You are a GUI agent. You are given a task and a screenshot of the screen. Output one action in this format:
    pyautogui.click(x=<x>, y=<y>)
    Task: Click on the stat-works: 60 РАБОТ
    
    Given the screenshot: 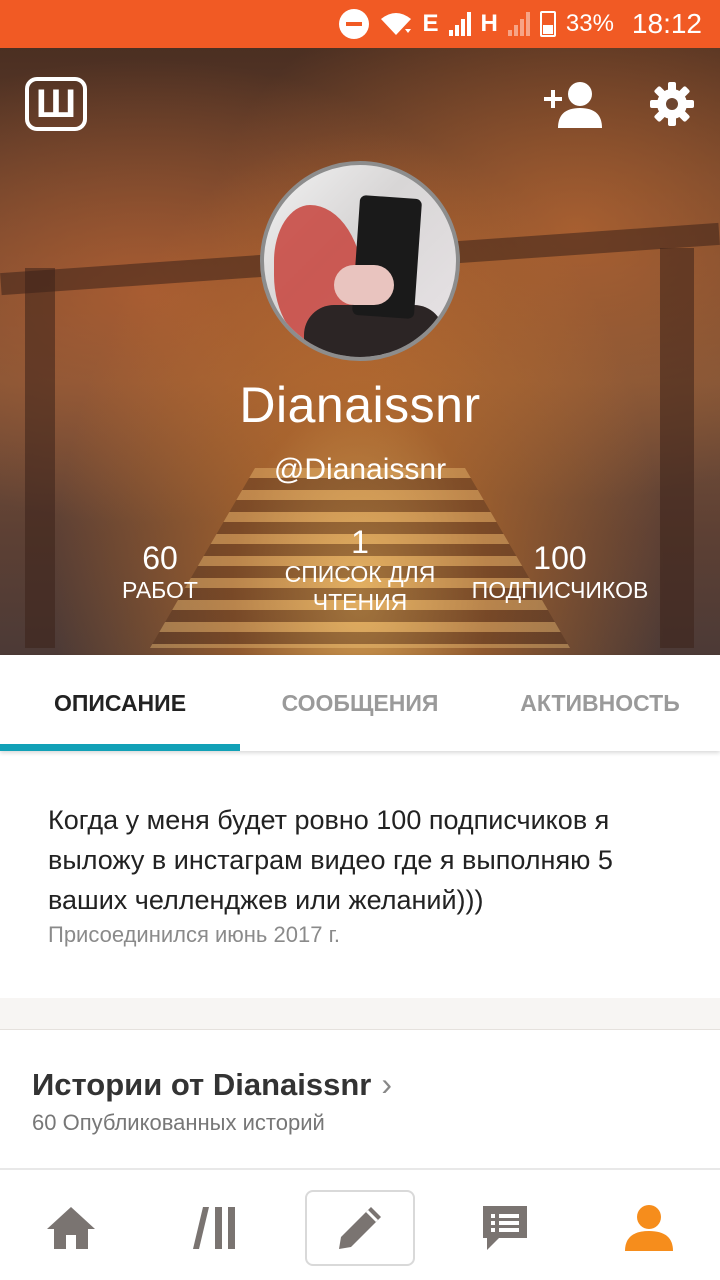 What is the action you would take?
    pyautogui.click(x=160, y=572)
    